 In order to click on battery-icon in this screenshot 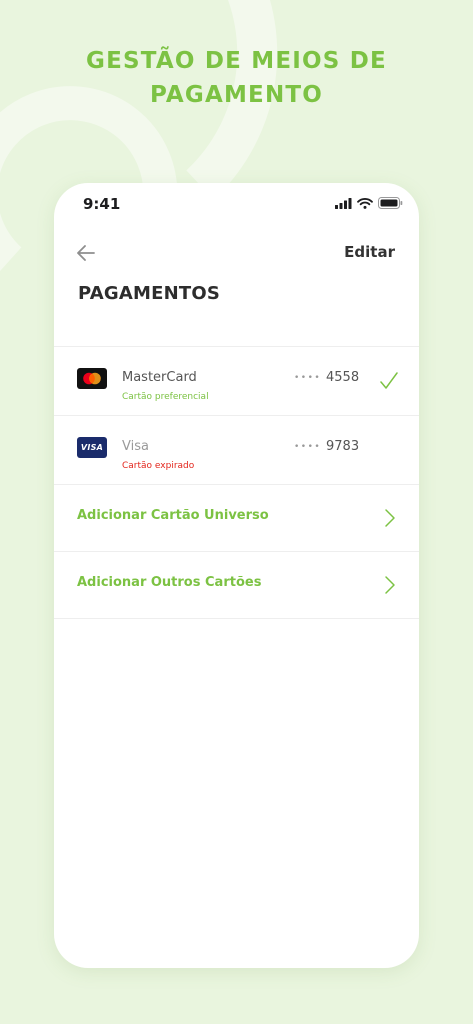, I will do `click(390, 203)`.